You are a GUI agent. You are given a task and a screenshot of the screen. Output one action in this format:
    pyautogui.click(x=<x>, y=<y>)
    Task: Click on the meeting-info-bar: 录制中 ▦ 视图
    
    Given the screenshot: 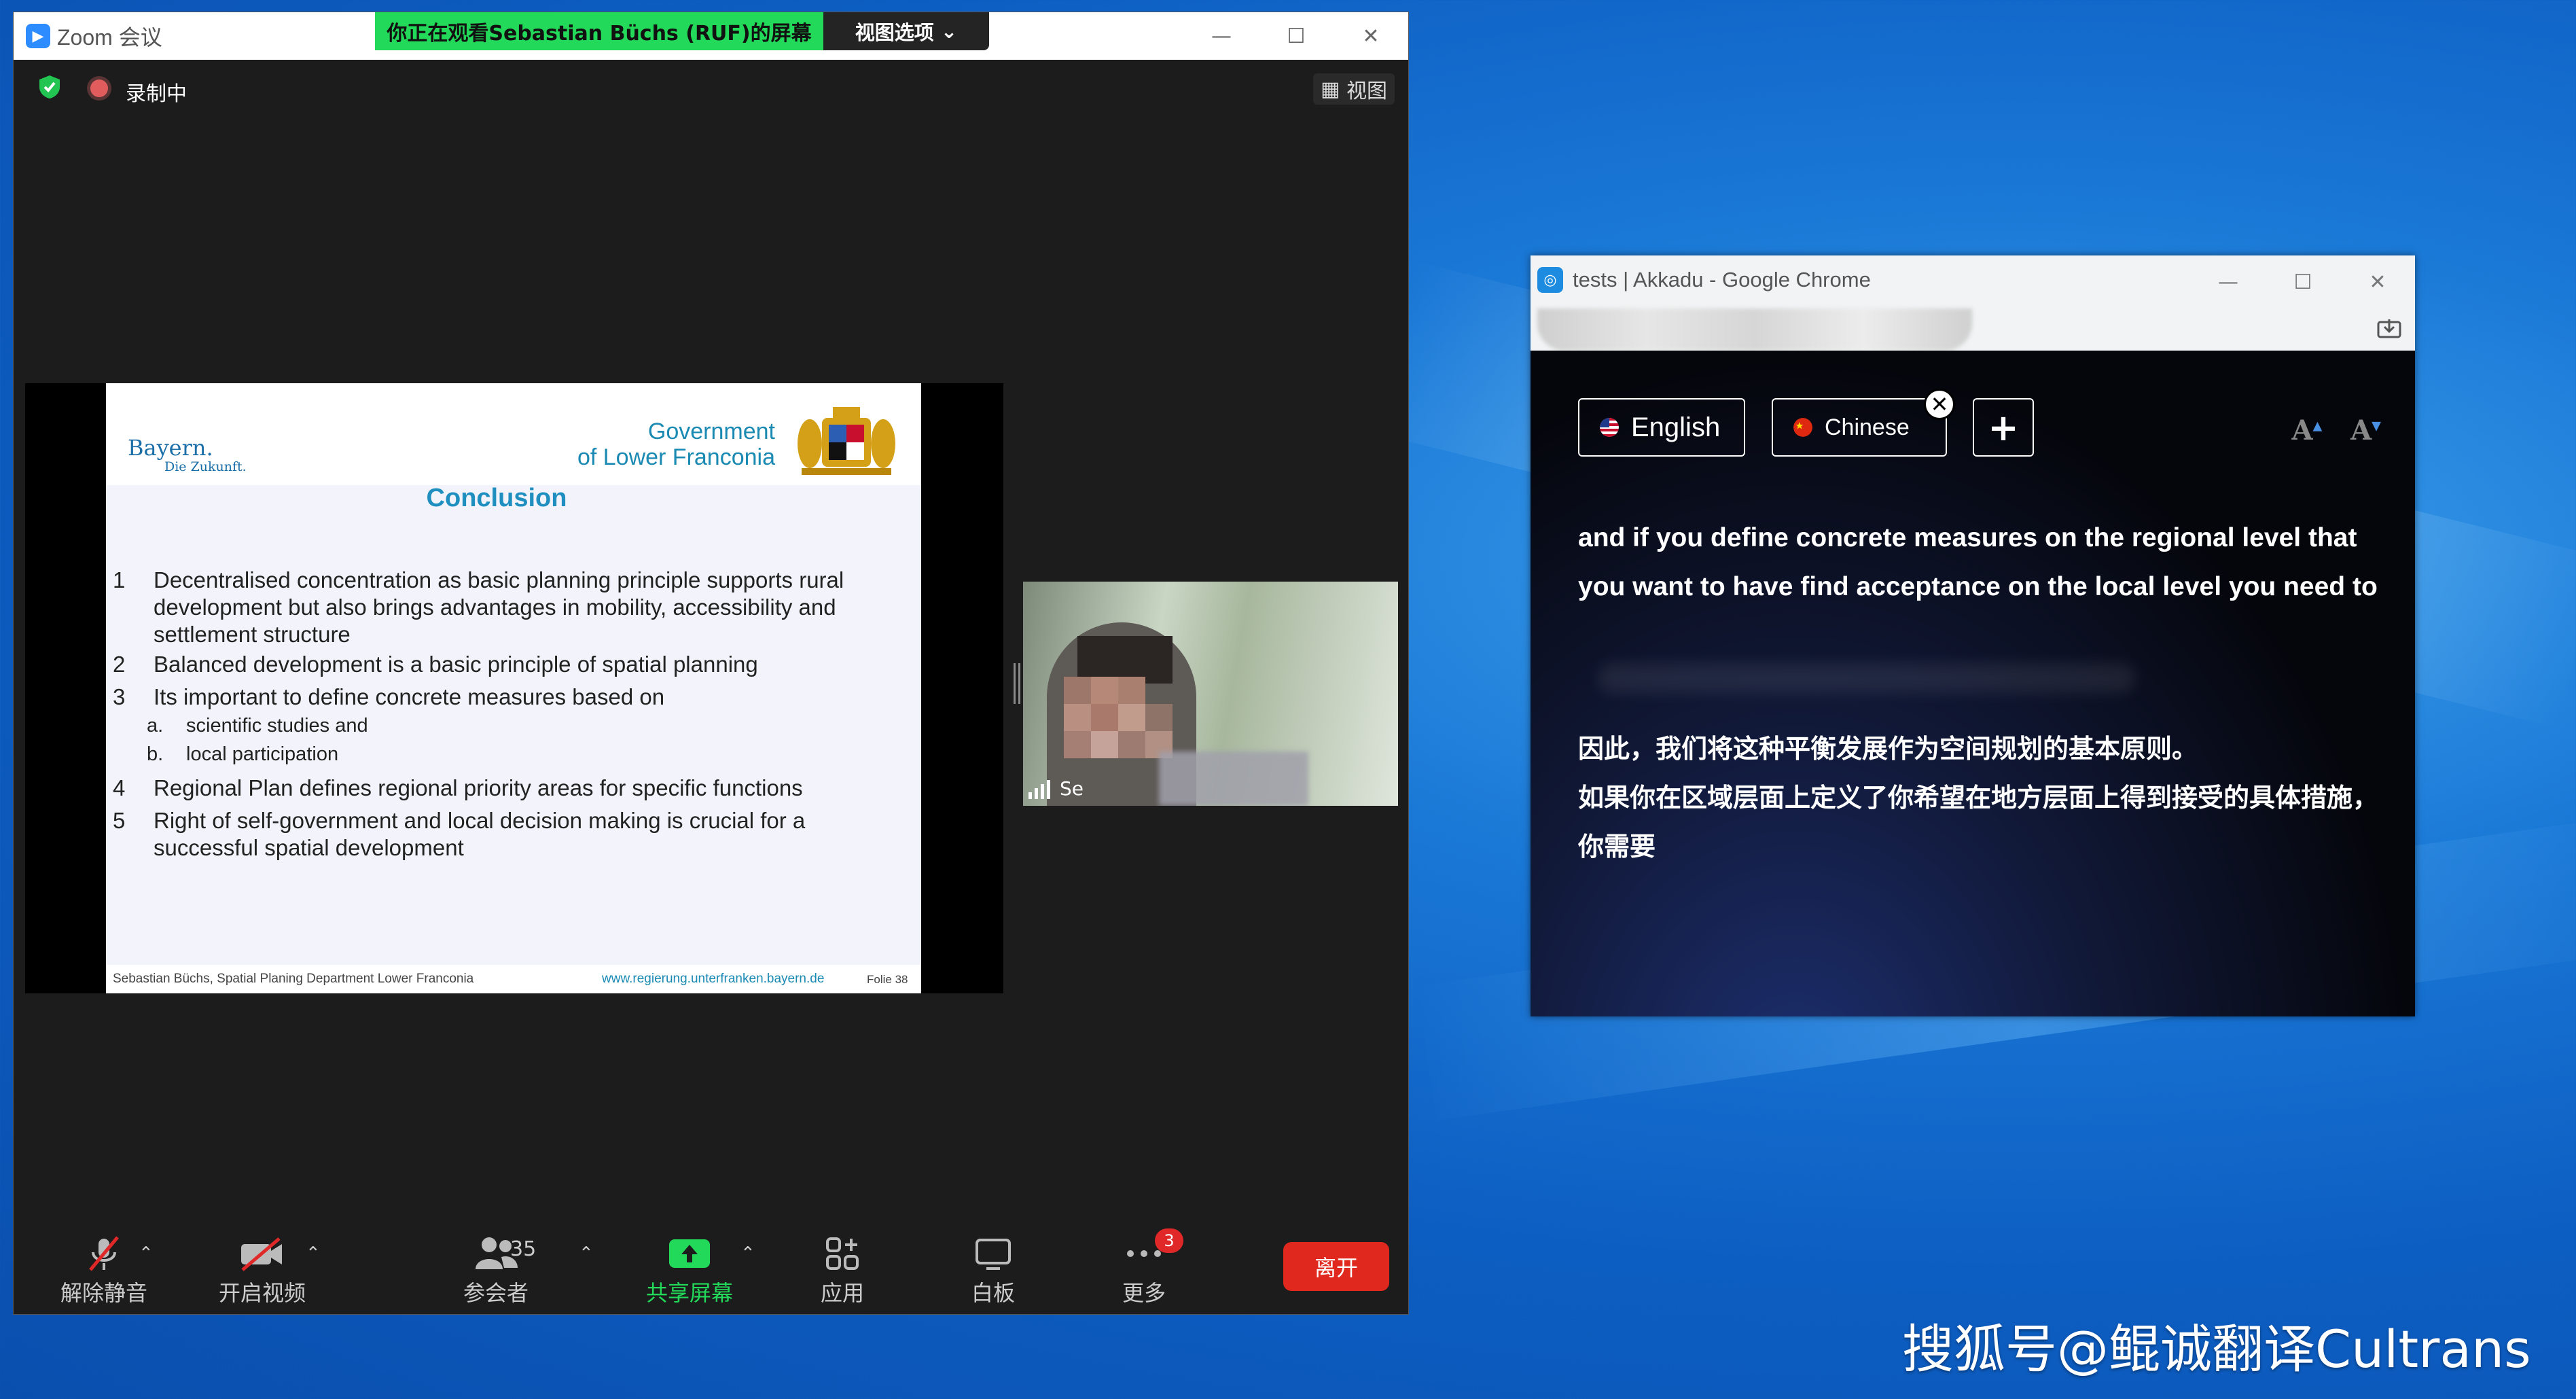 What is the action you would take?
    pyautogui.click(x=711, y=86)
    